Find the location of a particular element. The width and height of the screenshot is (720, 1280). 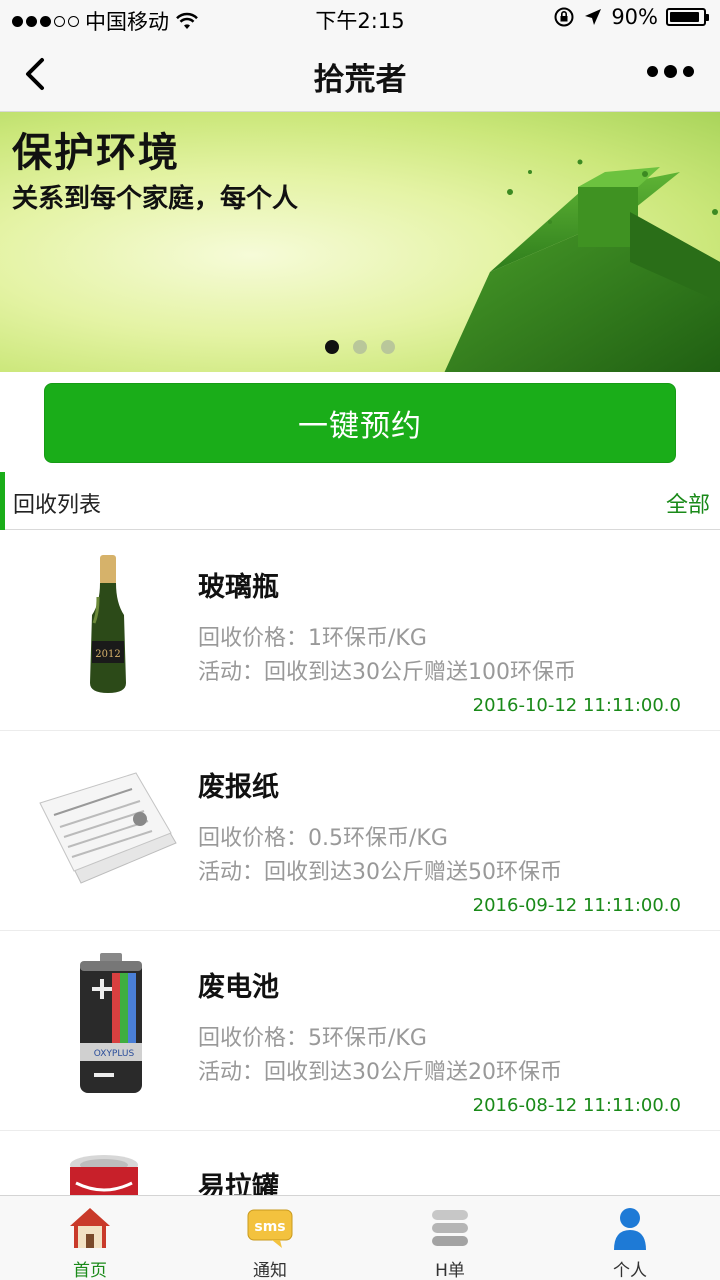

battery-icon: OXYPLUS is located at coordinates (111, 1023).